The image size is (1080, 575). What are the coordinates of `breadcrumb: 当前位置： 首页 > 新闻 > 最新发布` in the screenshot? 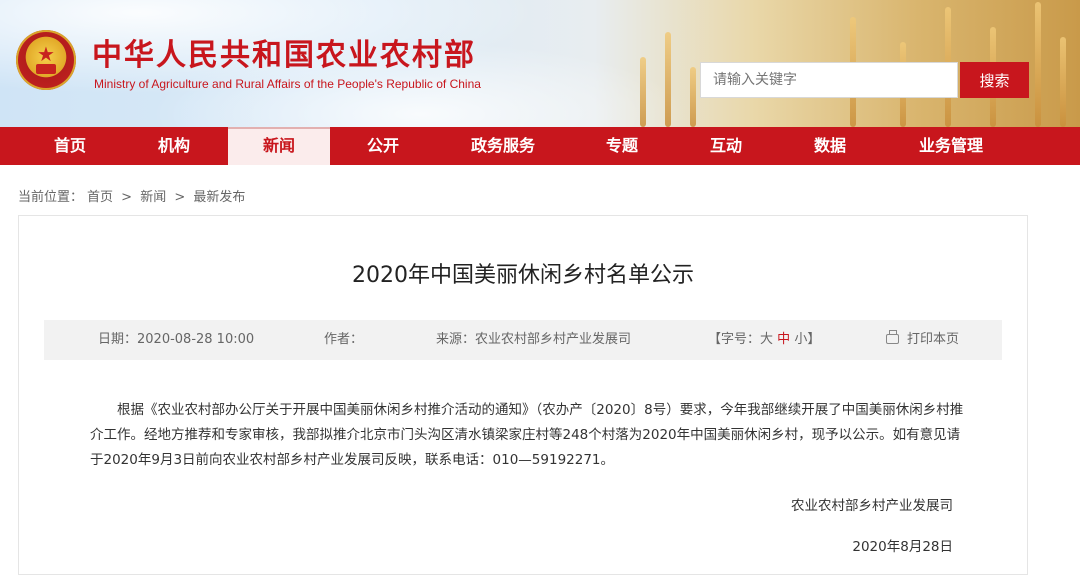 It's located at (133, 195).